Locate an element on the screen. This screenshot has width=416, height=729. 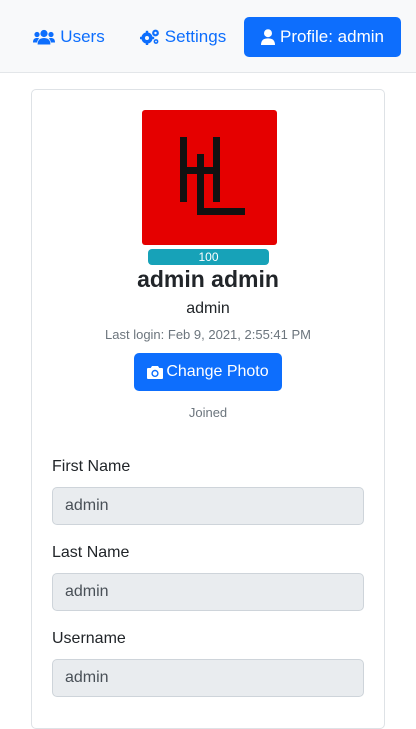
nav-profile-button: Profile: admin is located at coordinates (322, 37).